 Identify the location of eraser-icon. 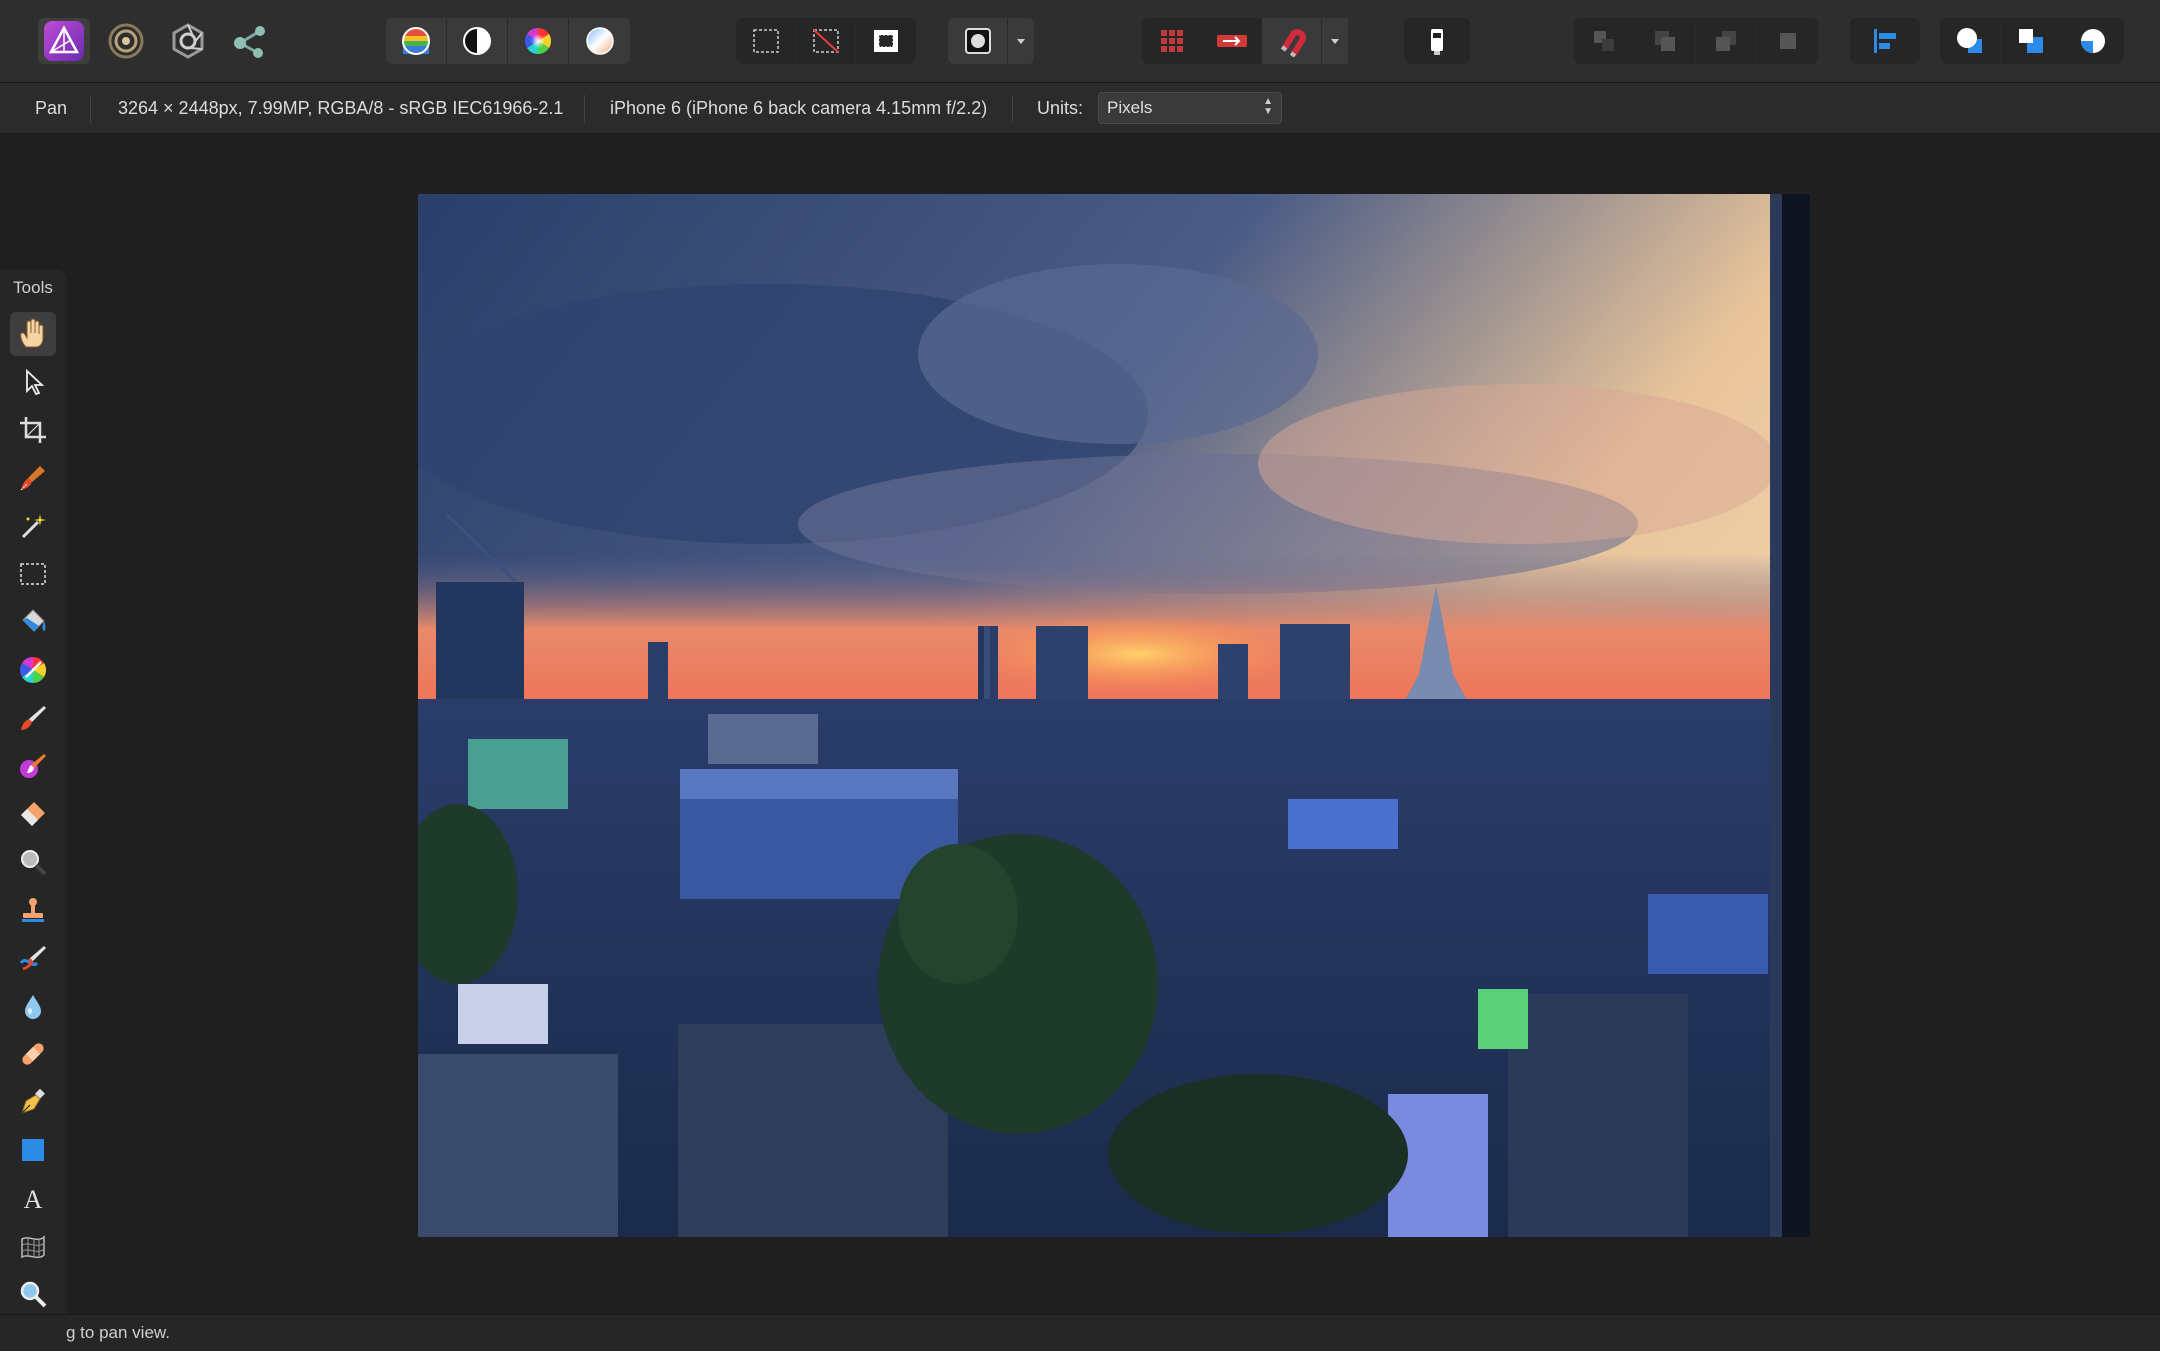
(33, 814).